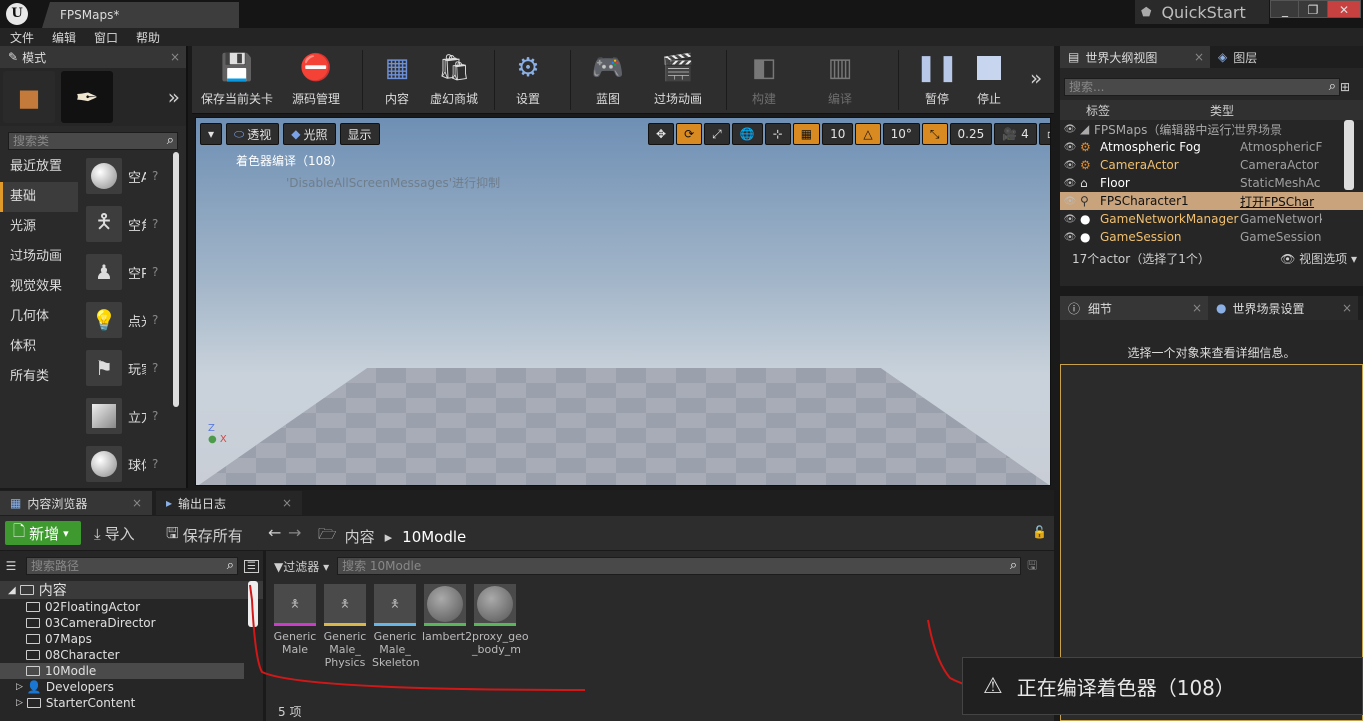 The width and height of the screenshot is (1363, 721). I want to click on red-annotation-strokes, so click(685, 643).